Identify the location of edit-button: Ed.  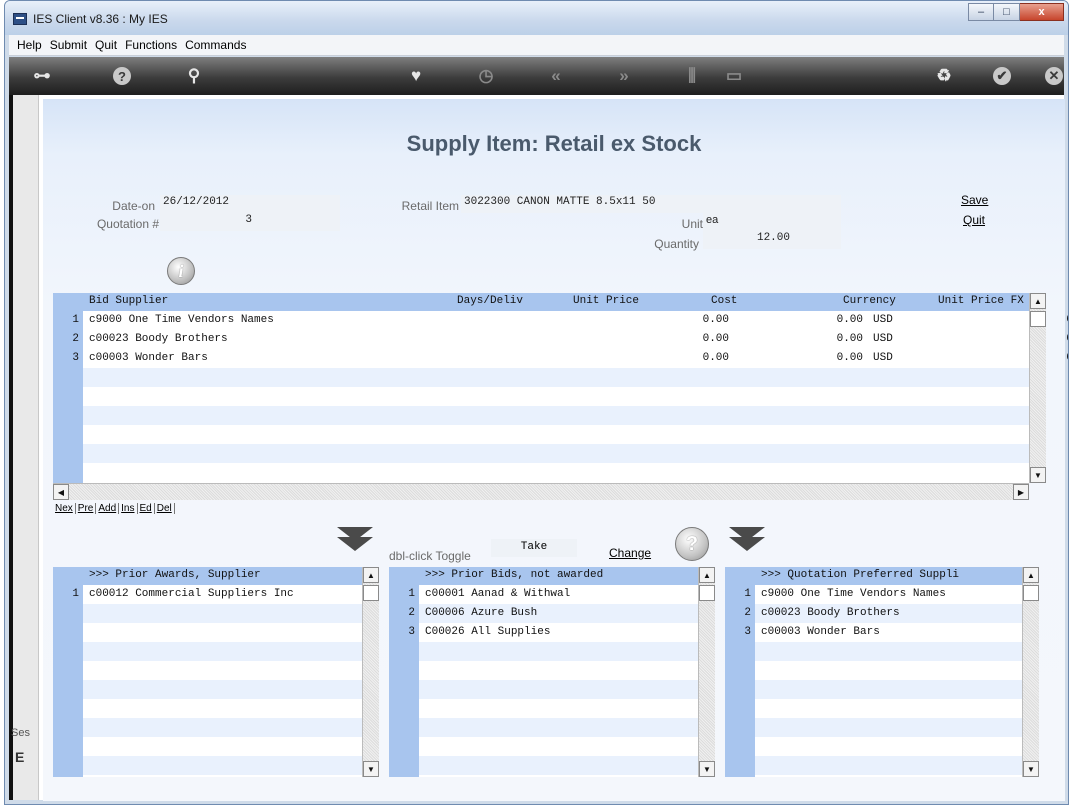
(146, 508).